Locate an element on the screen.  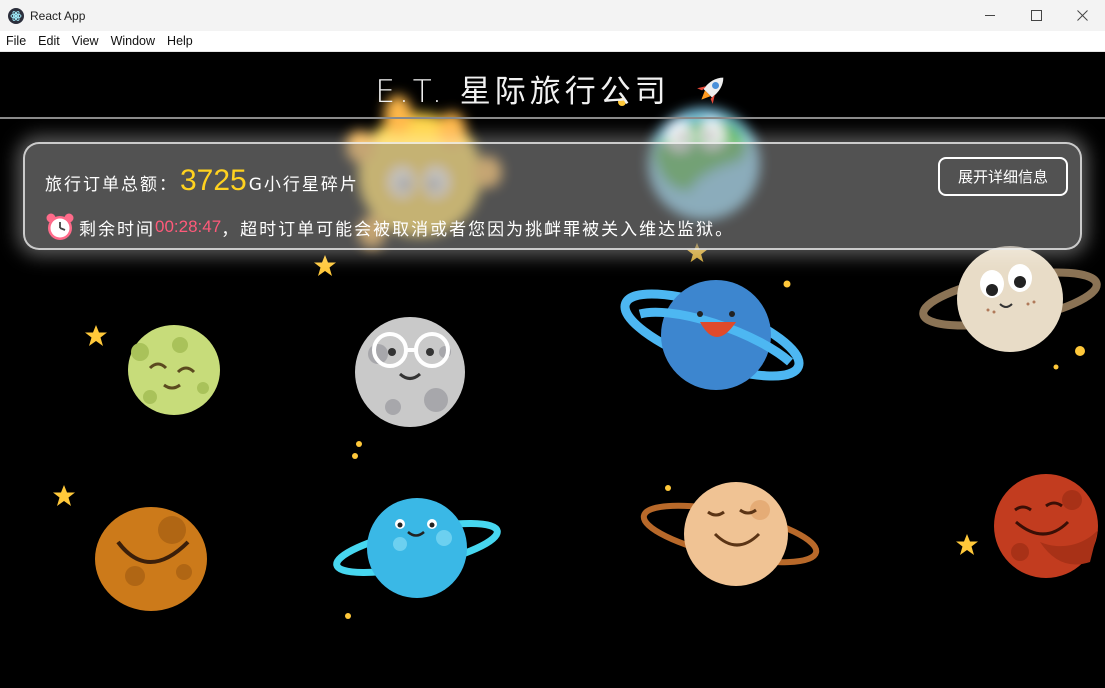
close-button is located at coordinates (1082, 15).